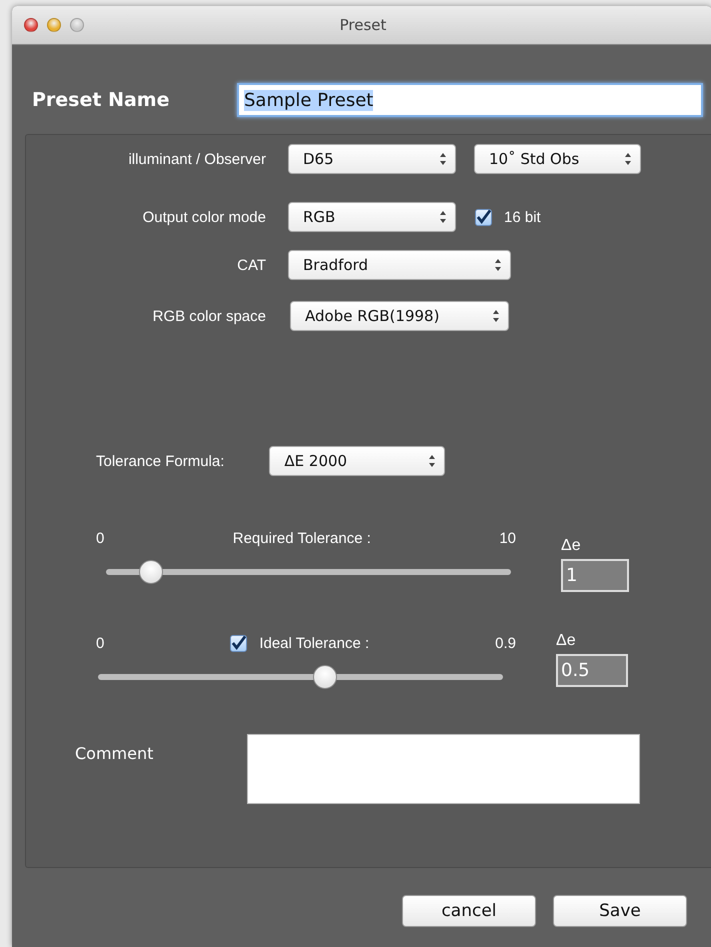  What do you see at coordinates (522, 217) in the screenshot?
I see `checkbox-label: 16 bit` at bounding box center [522, 217].